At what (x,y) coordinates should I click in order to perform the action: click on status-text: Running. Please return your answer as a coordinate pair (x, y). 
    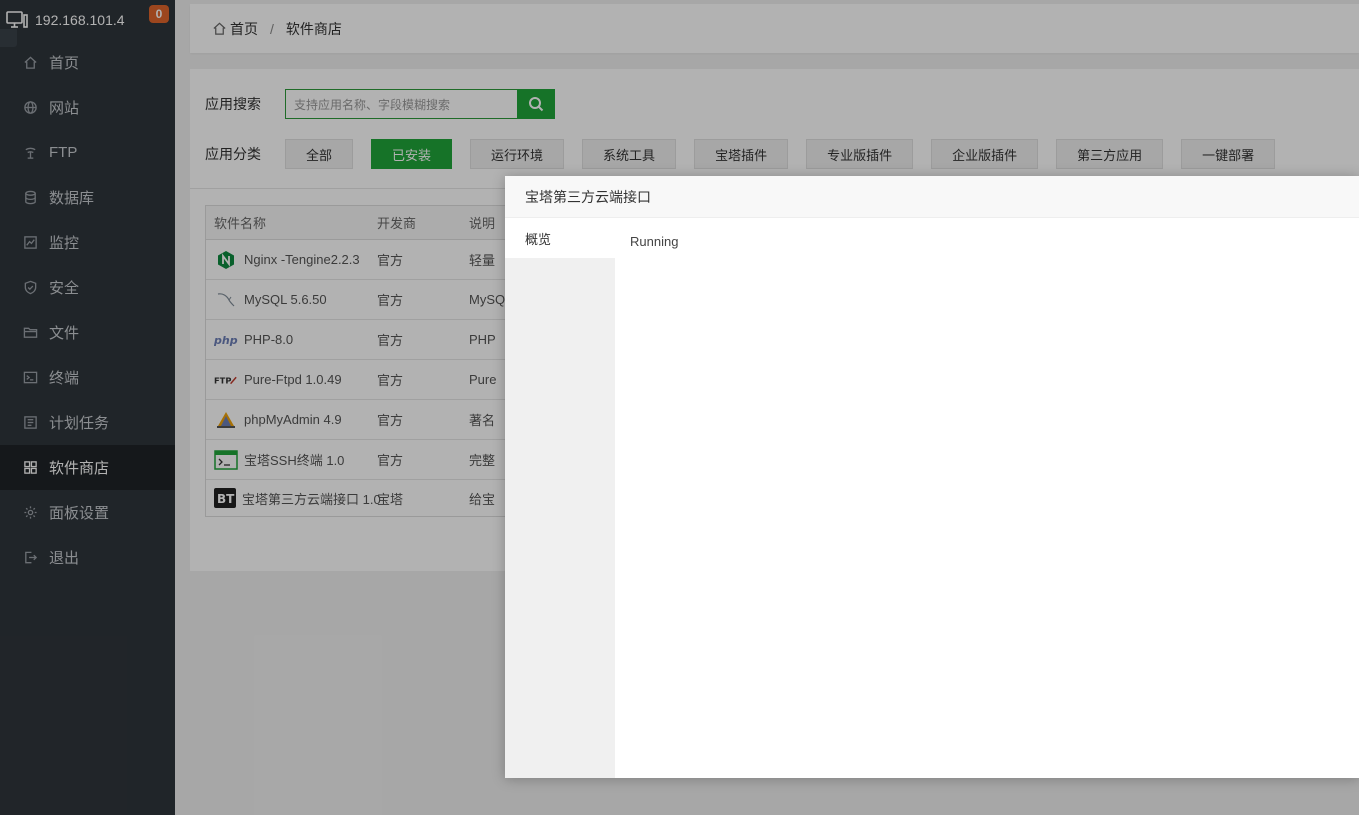
    Looking at the image, I should click on (654, 241).